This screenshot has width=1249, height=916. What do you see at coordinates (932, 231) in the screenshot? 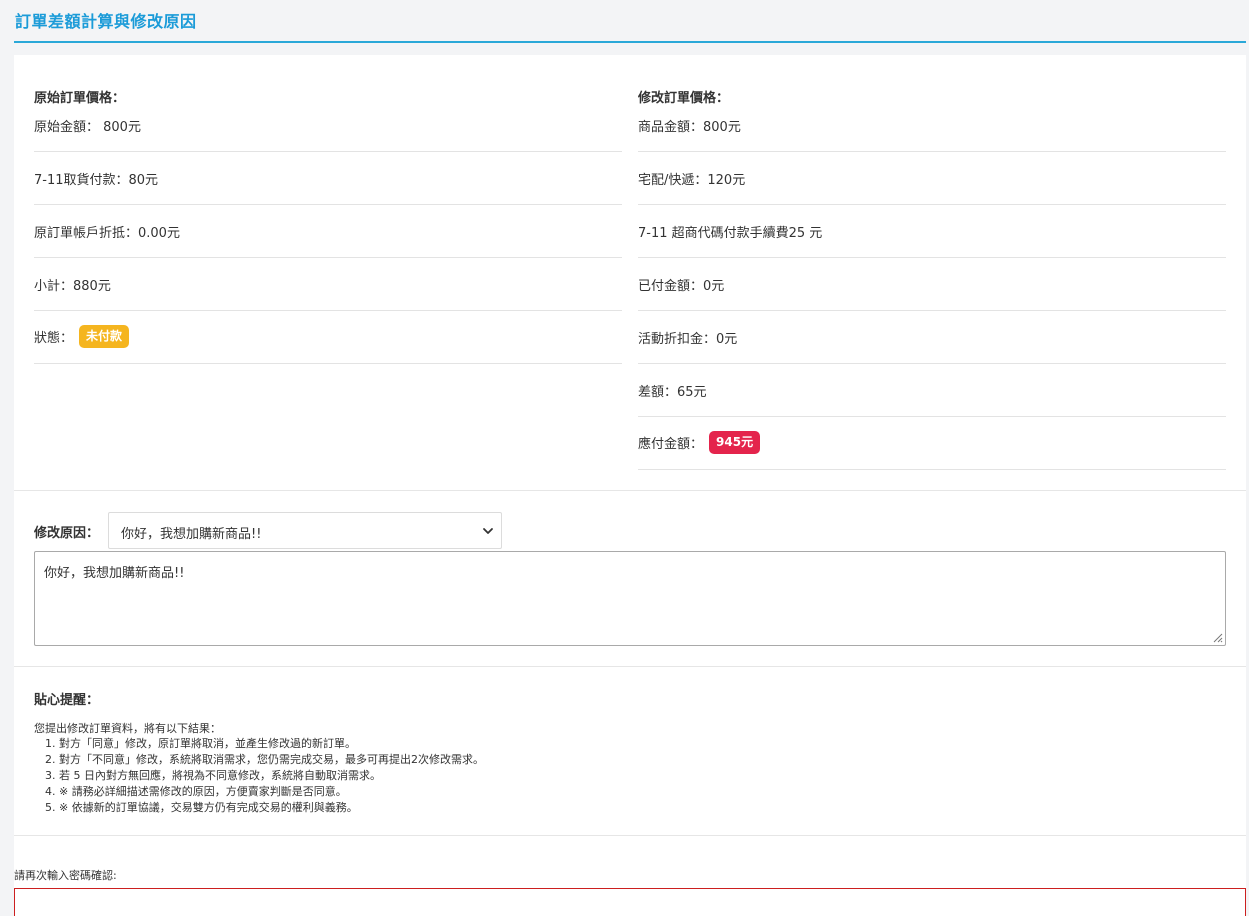
I see `payment-fee-row: 7-11 超商代碼付款手續費25 元` at bounding box center [932, 231].